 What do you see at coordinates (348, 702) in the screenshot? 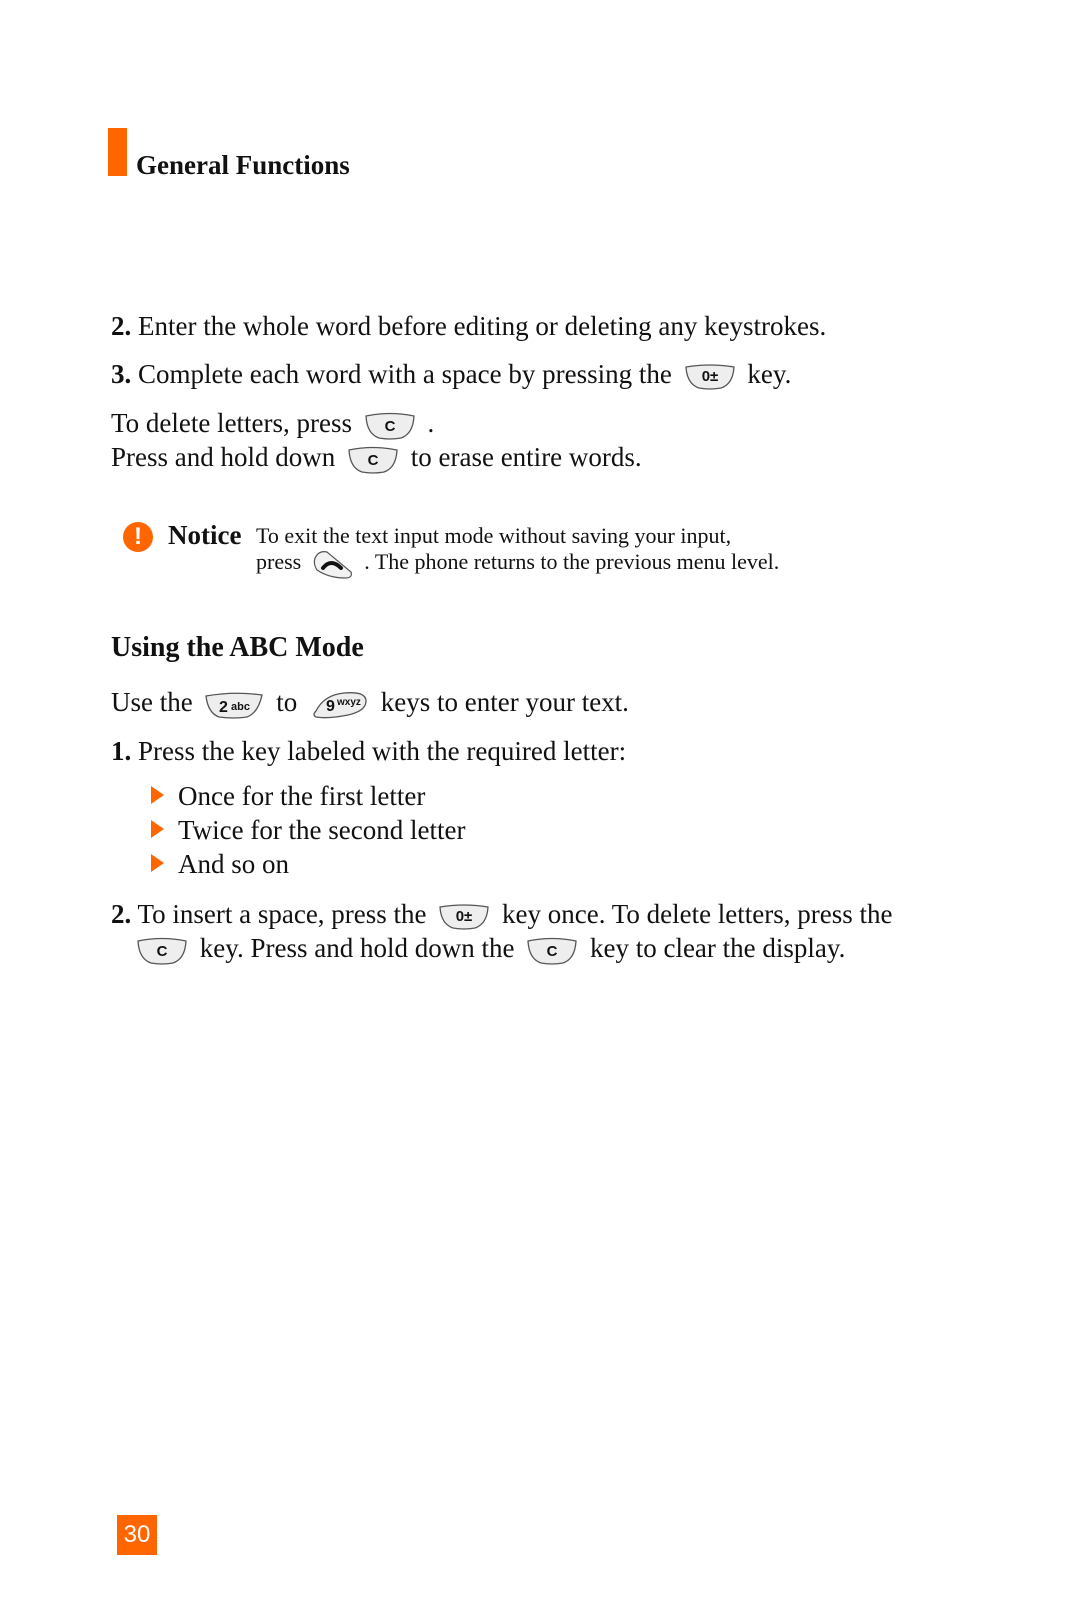
I see `svg-text: wxyz` at bounding box center [348, 702].